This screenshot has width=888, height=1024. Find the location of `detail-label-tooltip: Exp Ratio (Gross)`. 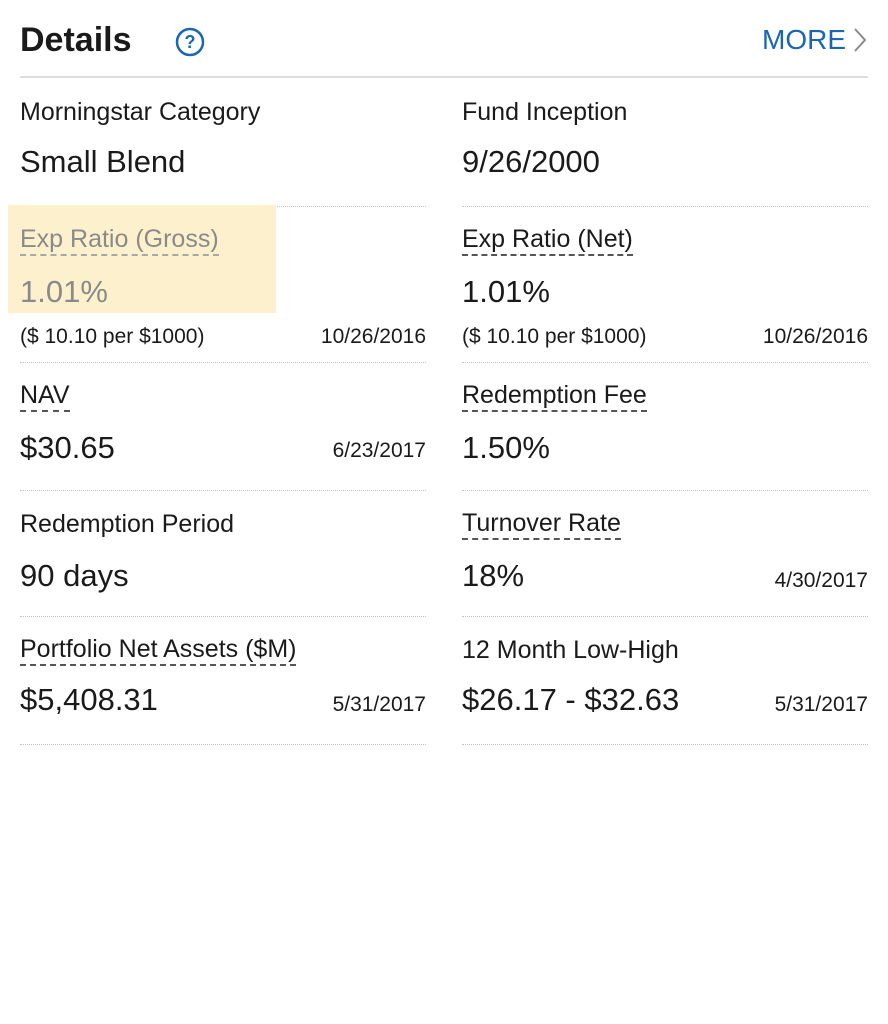

detail-label-tooltip: Exp Ratio (Gross) is located at coordinates (119, 240).